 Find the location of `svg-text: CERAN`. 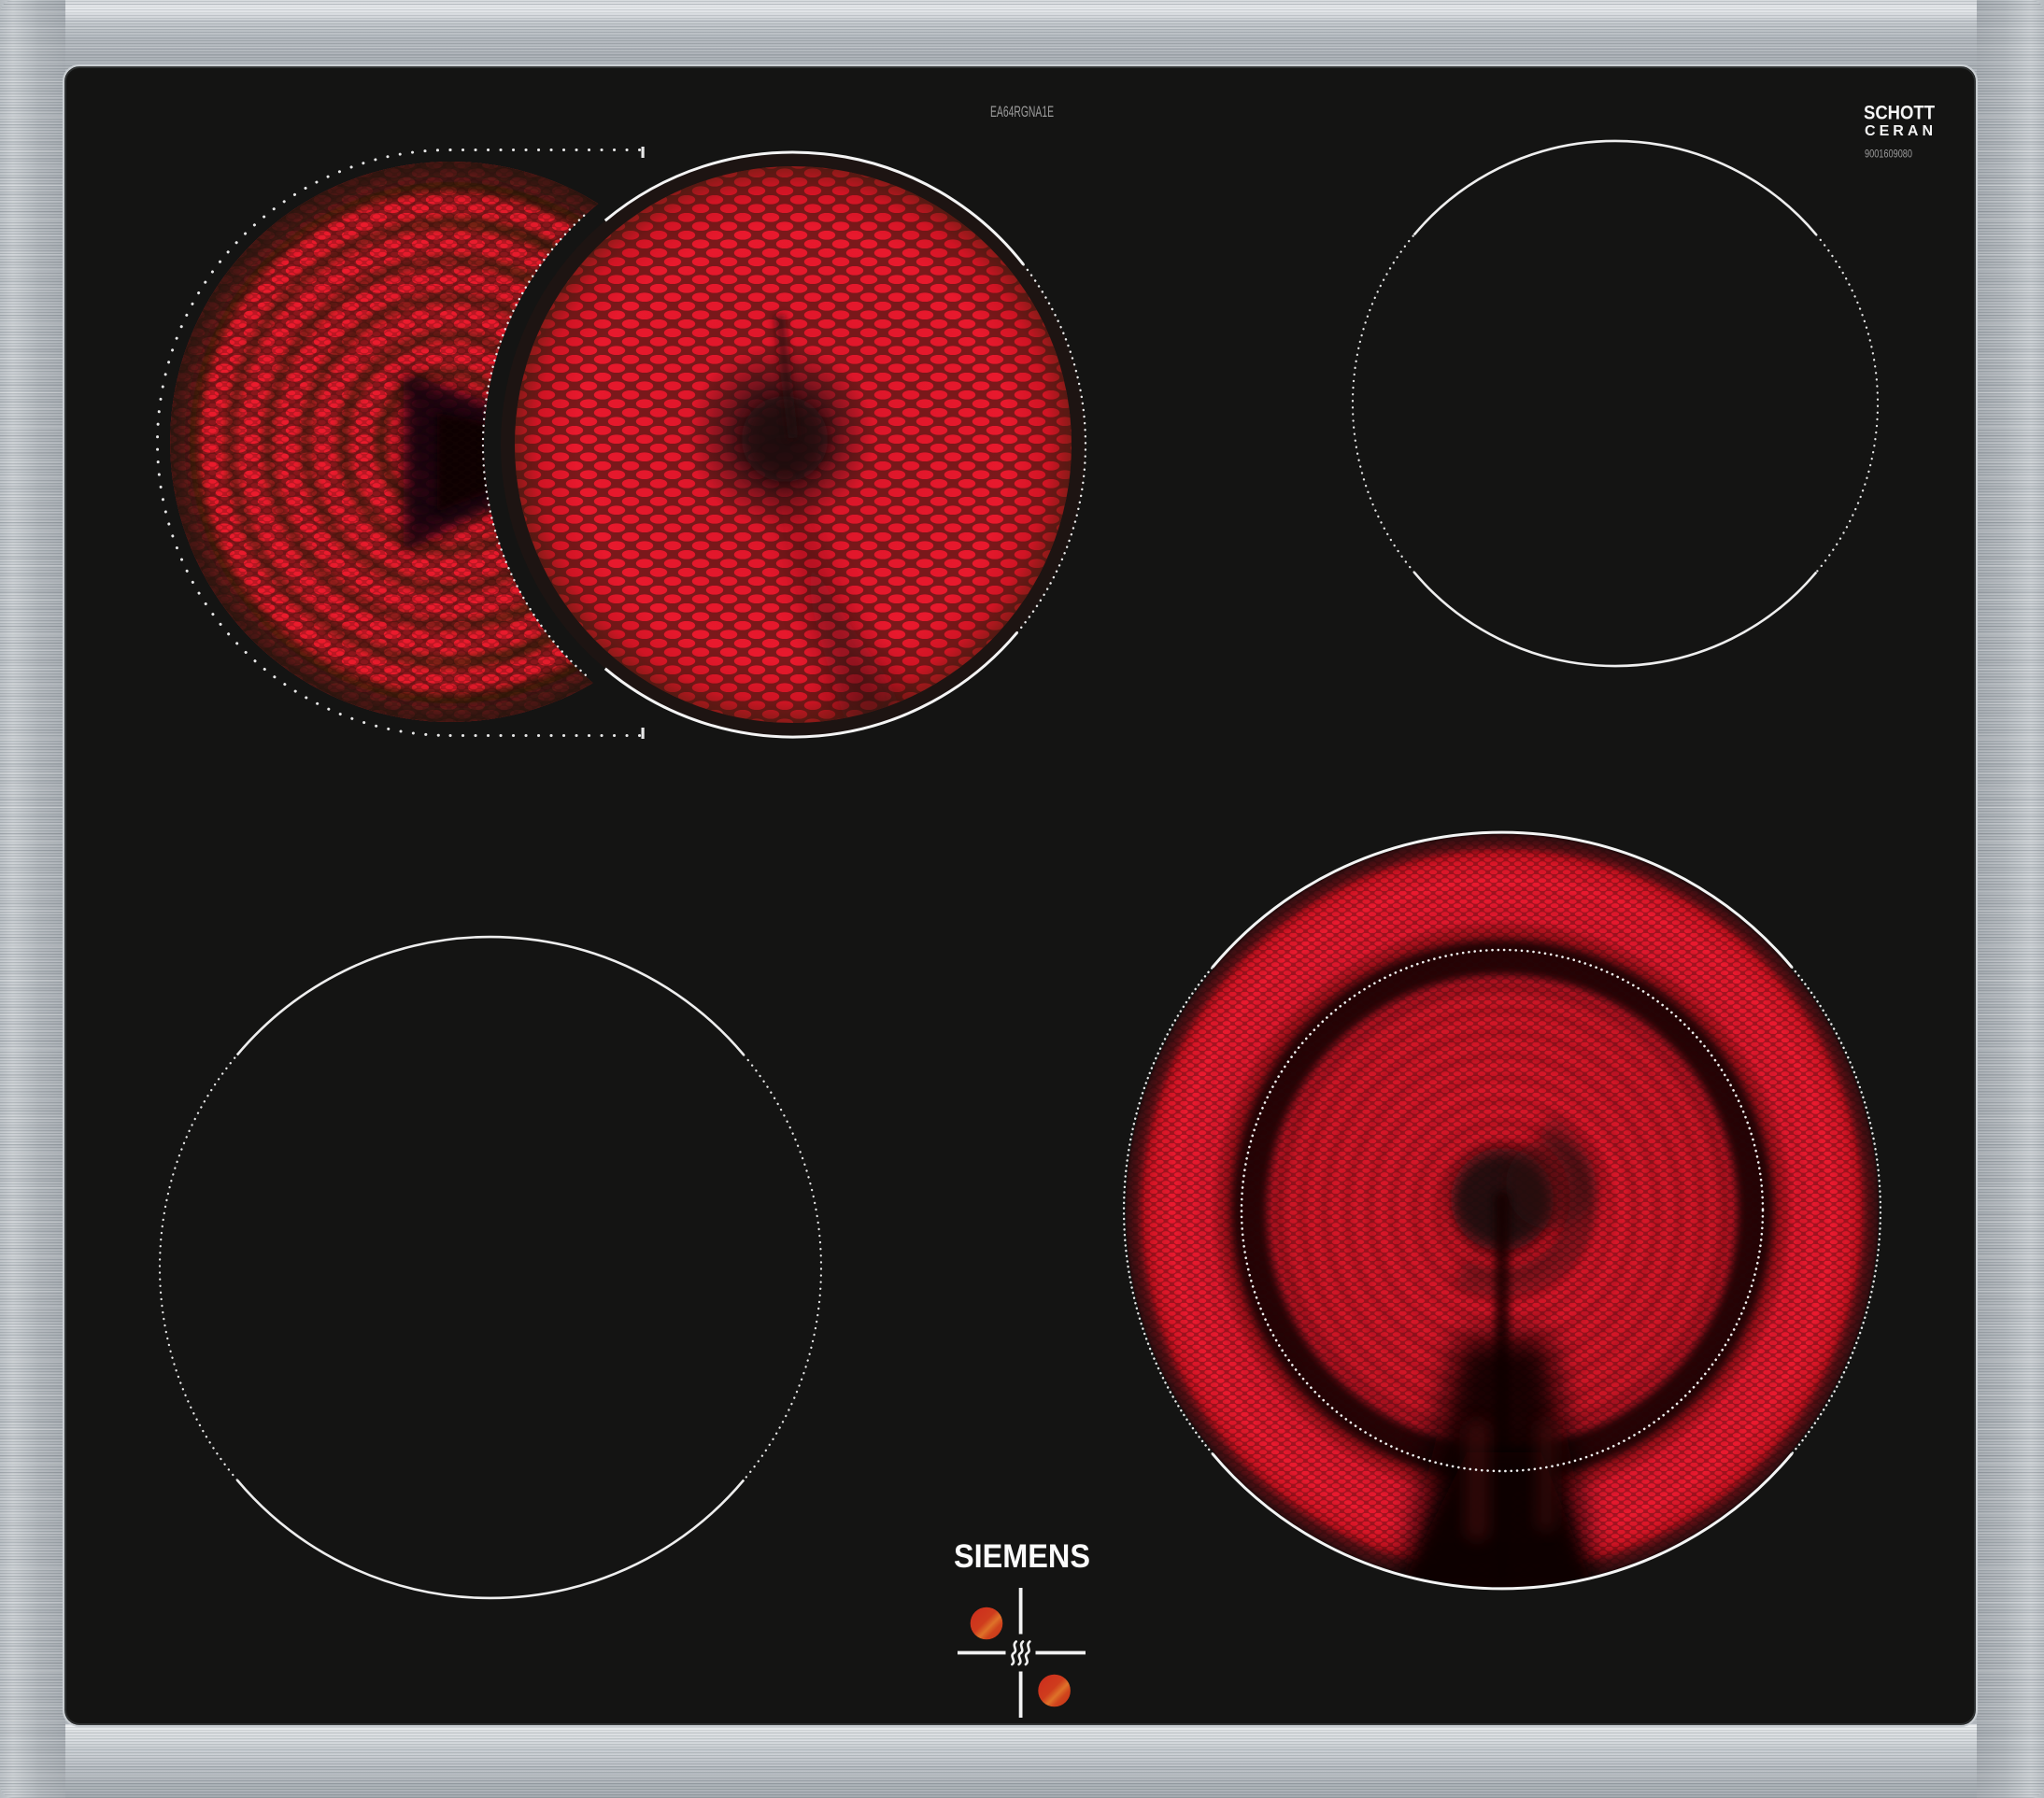

svg-text: CERAN is located at coordinates (1899, 131).